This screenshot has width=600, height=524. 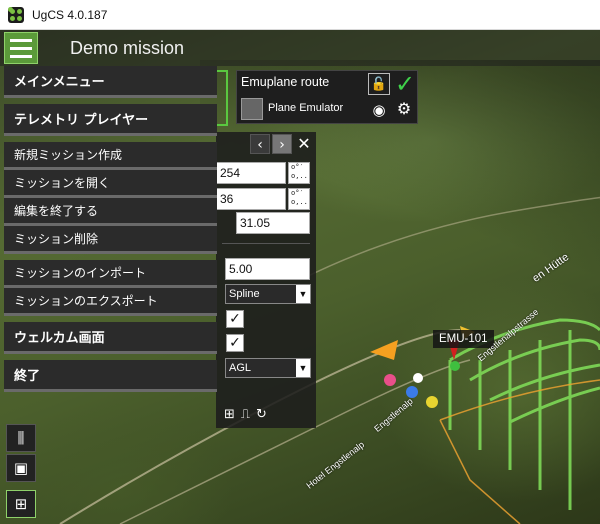 What do you see at coordinates (110, 338) in the screenshot?
I see `menu-item-welcome-screen: ウェルカム画面` at bounding box center [110, 338].